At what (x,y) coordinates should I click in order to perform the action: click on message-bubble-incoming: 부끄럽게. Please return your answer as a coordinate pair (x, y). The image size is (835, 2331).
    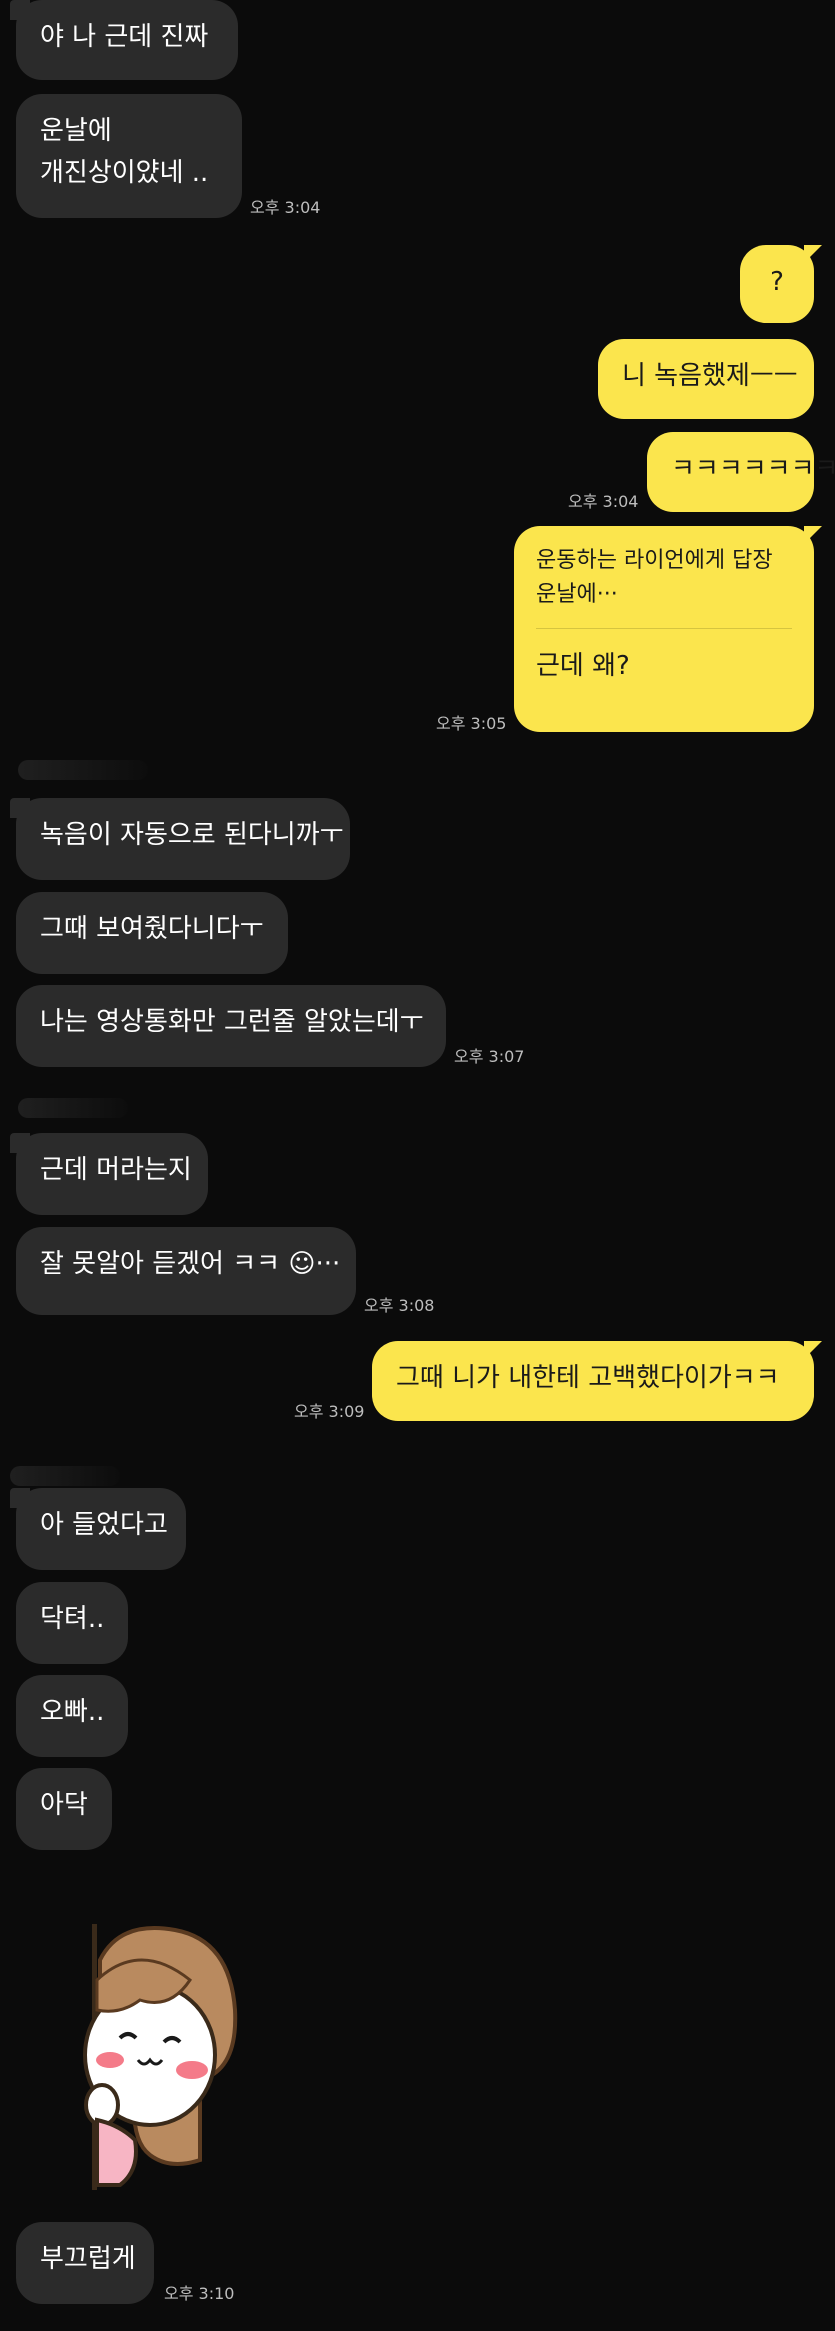
    Looking at the image, I should click on (85, 2263).